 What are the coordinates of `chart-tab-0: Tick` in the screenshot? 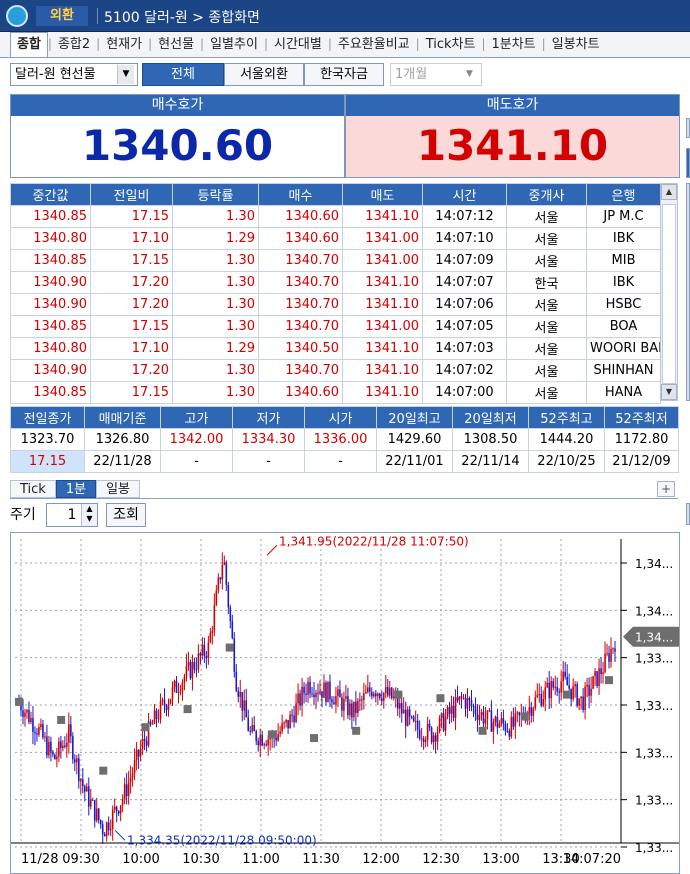 It's located at (33, 489).